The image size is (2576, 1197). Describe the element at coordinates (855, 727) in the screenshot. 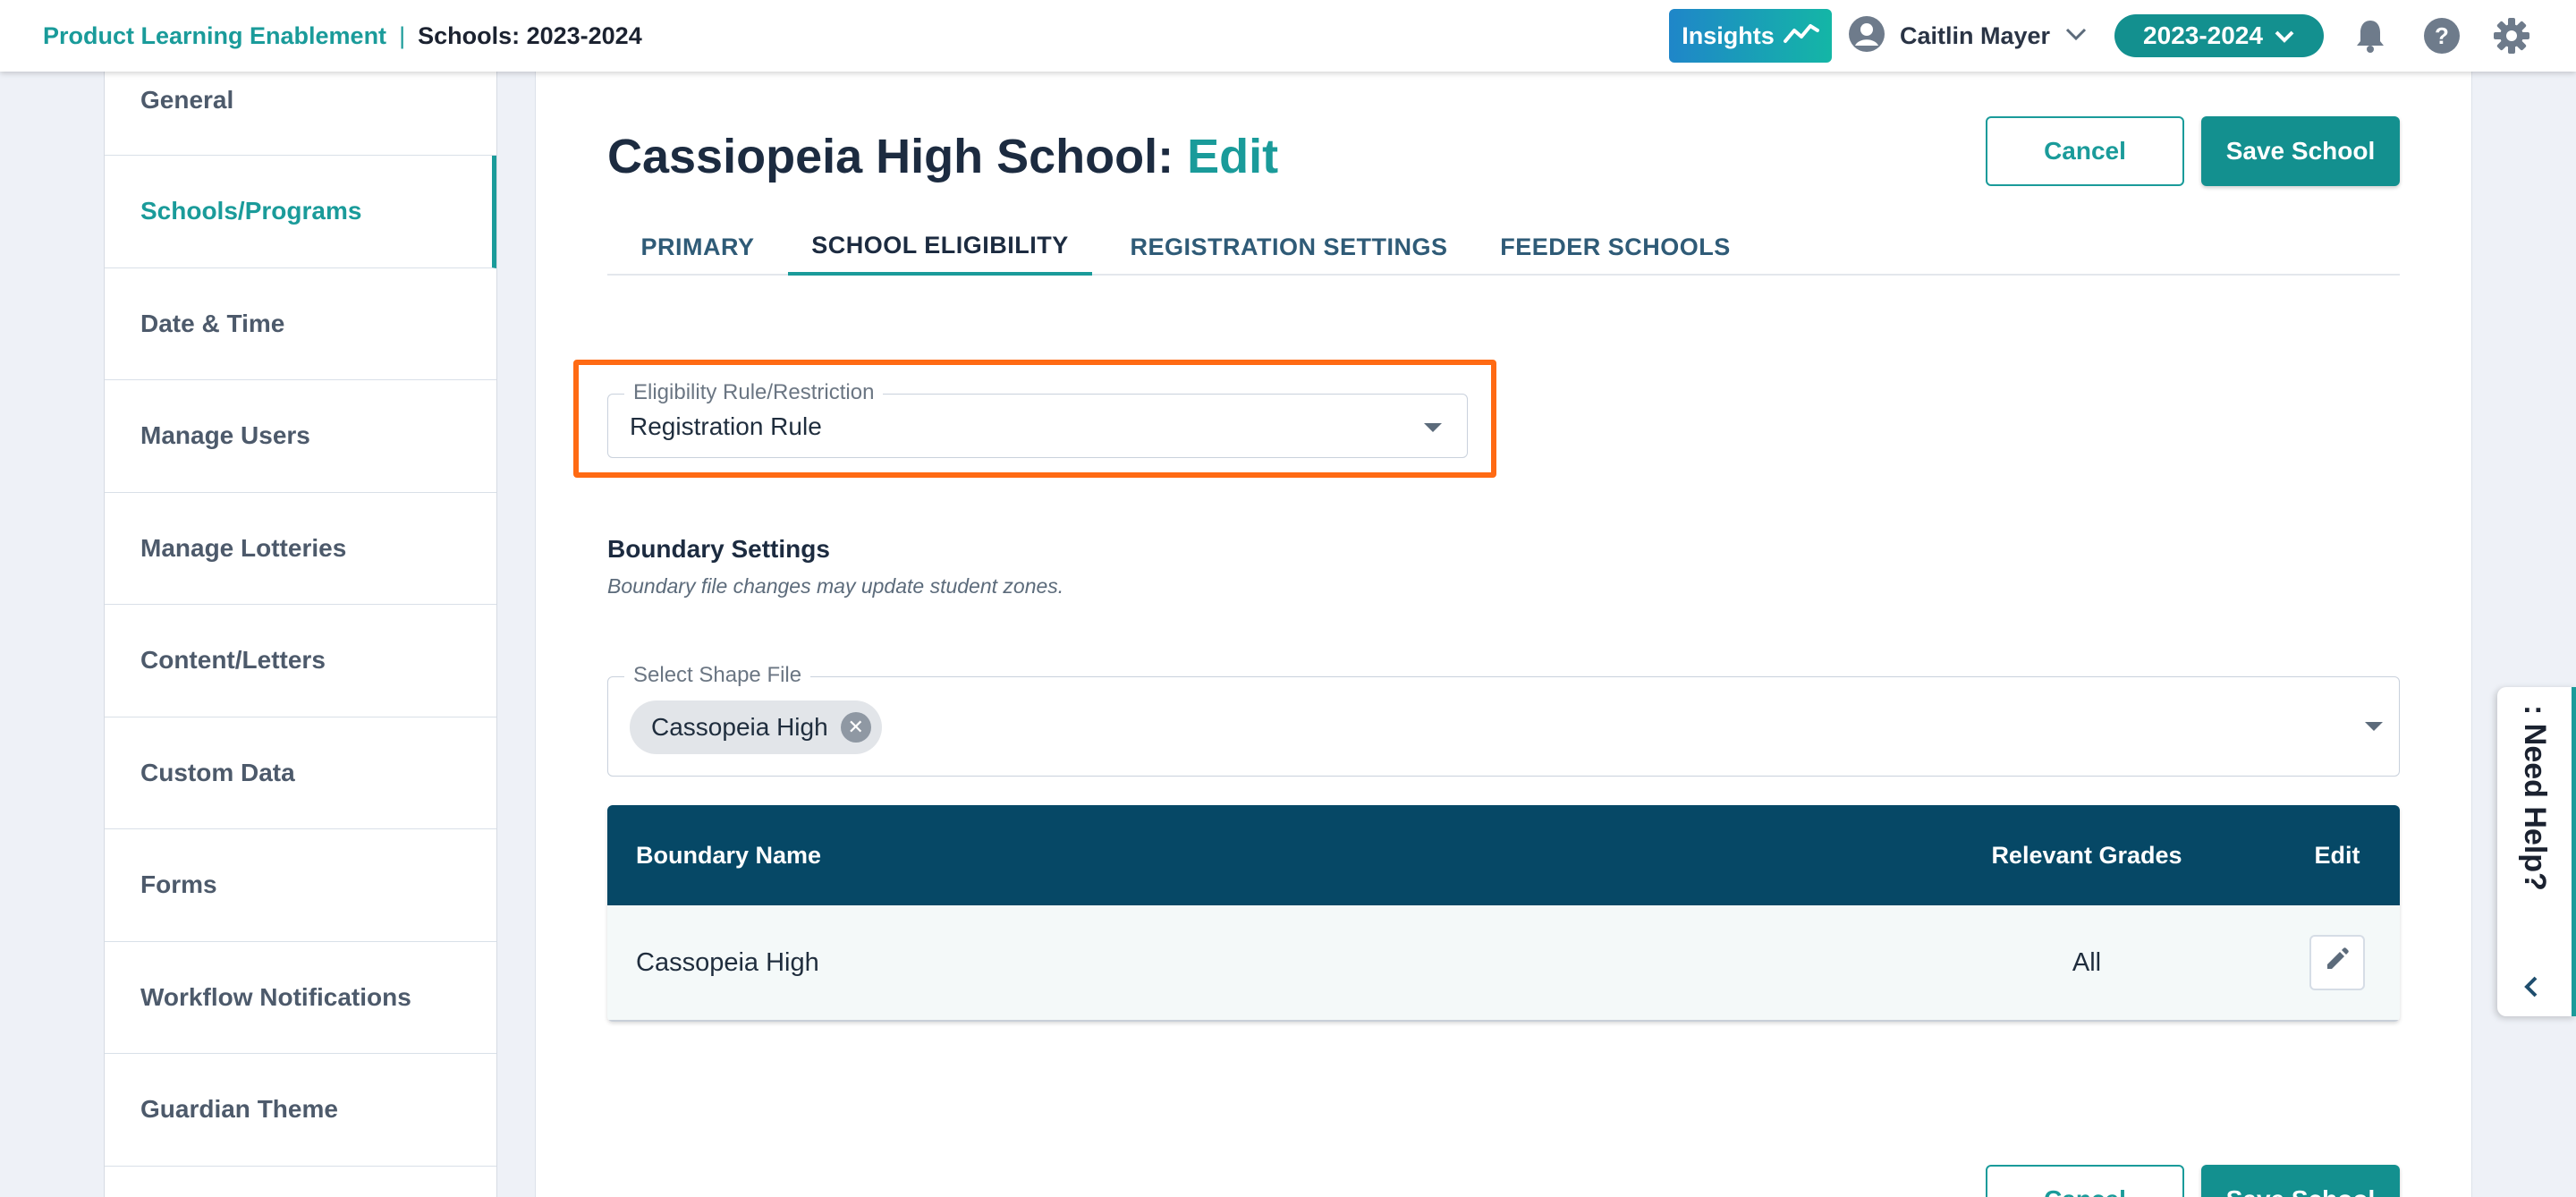

I see `remove-chip-icon: ✕` at that location.